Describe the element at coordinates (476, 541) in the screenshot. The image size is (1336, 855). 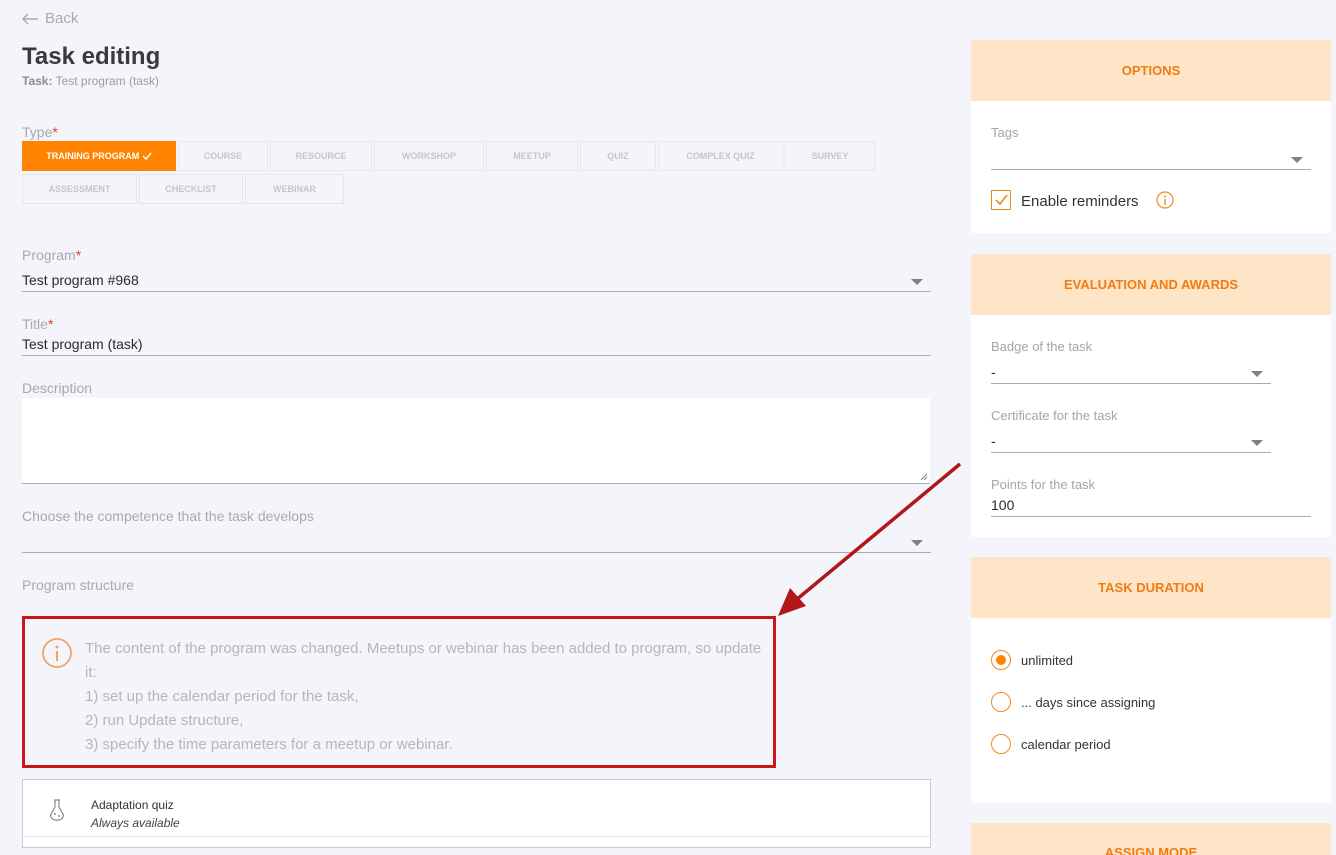
I see `competence-select` at that location.